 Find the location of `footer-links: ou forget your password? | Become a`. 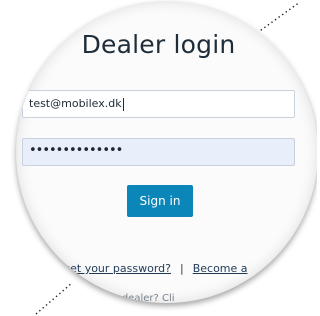

footer-links: ou forget your password? | Become a is located at coordinates (139, 268).